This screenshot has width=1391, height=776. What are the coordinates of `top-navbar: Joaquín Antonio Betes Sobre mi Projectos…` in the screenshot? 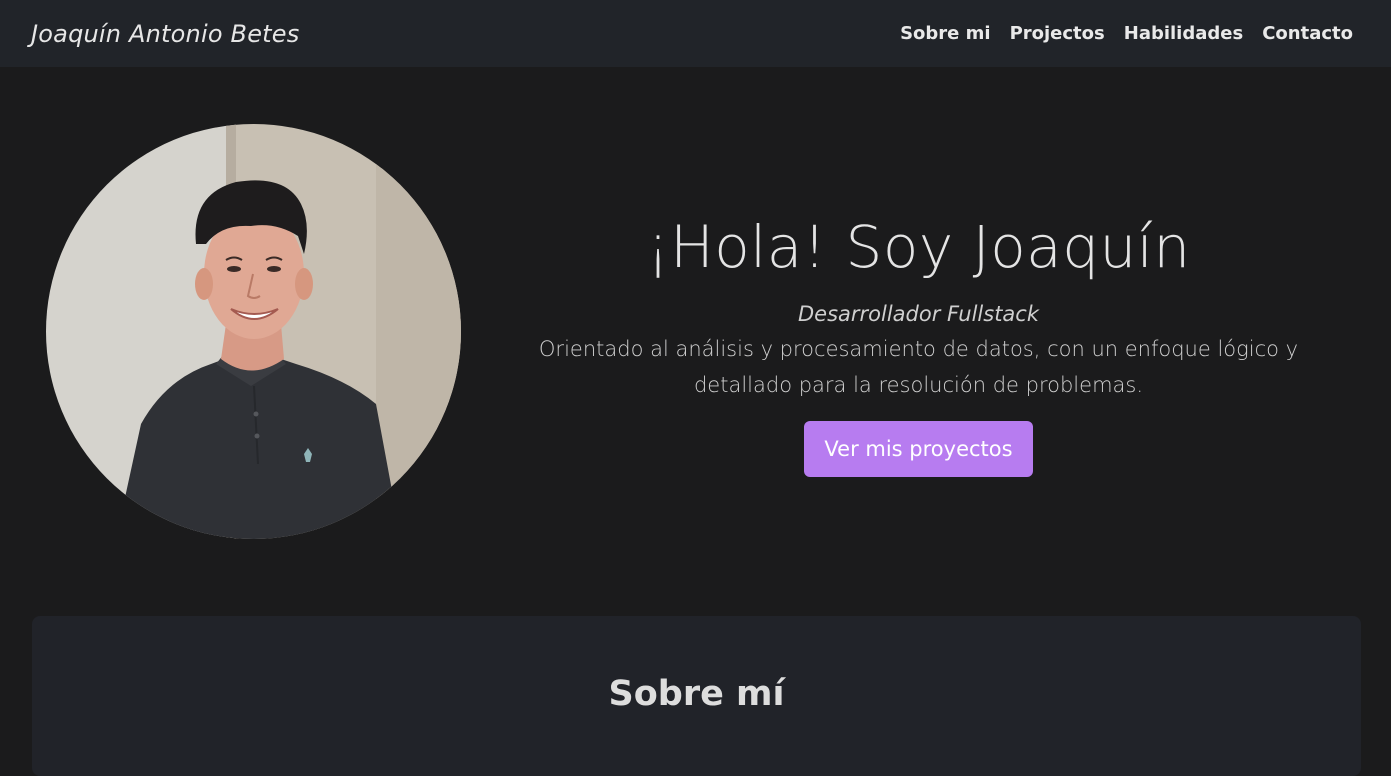 It's located at (695, 33).